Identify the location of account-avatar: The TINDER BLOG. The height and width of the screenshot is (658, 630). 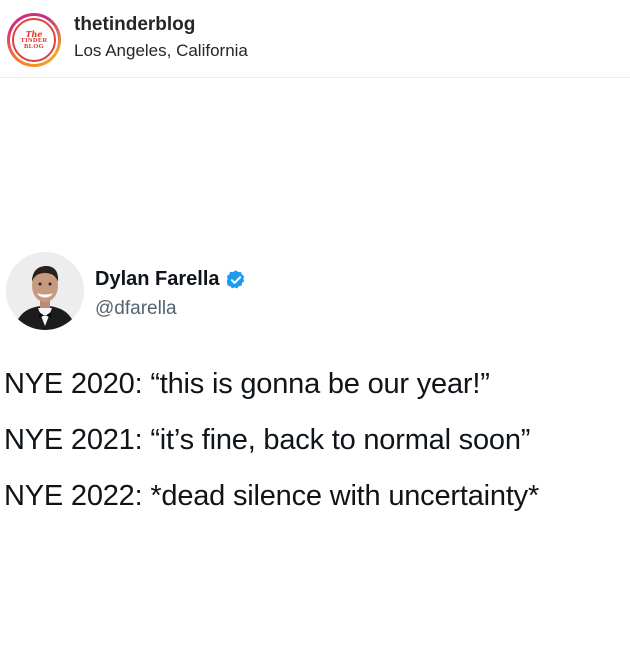
(34, 40).